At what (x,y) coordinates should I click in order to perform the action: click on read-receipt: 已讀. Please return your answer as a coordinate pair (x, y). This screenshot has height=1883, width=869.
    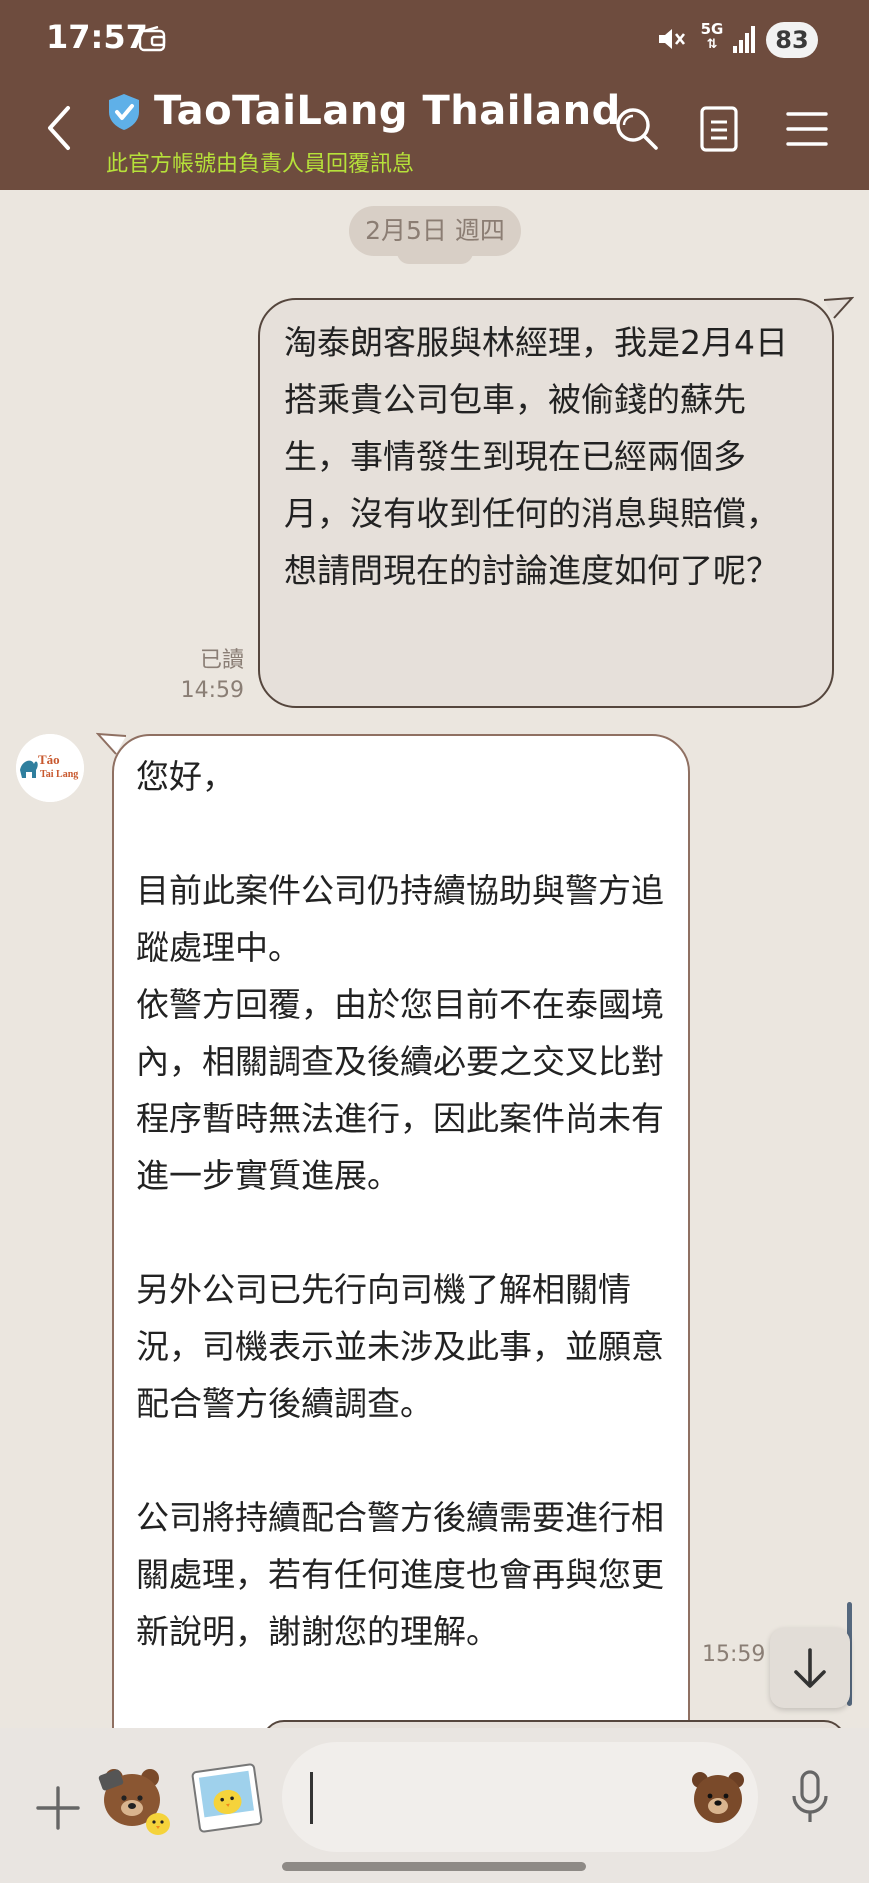
    Looking at the image, I should click on (221, 660).